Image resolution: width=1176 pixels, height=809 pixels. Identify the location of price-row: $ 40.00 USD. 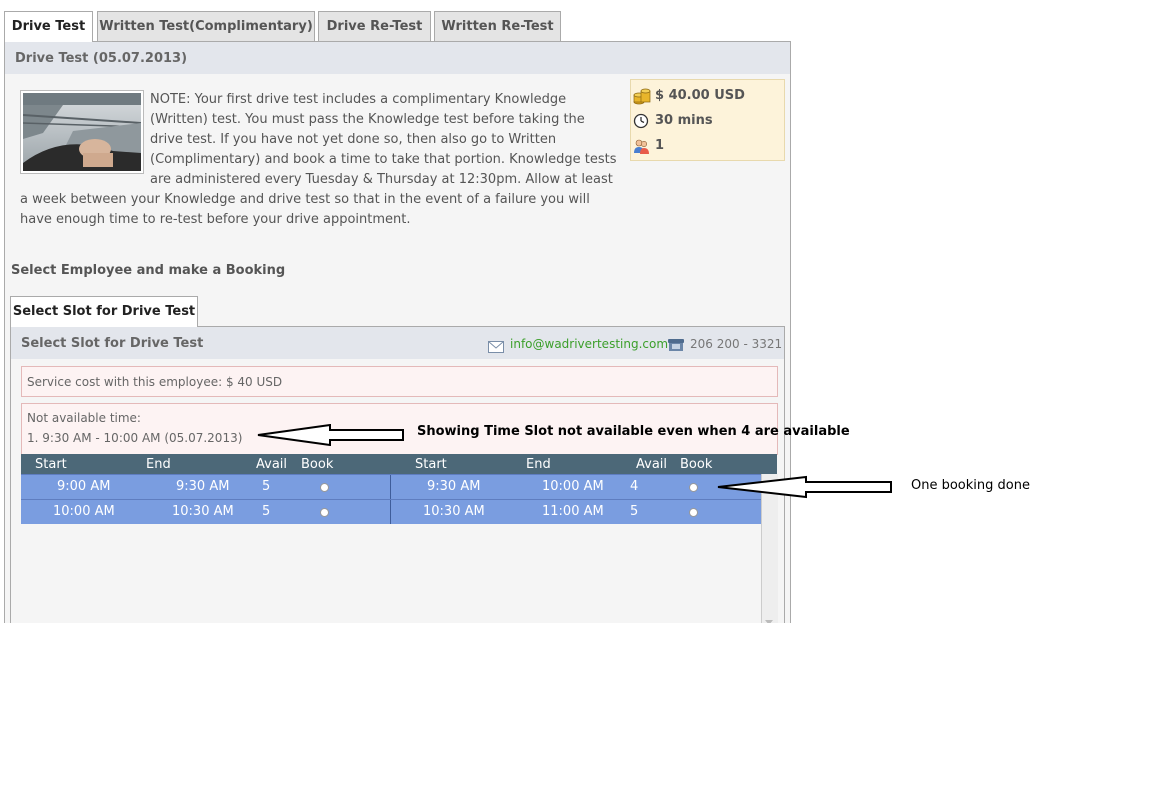
(689, 96).